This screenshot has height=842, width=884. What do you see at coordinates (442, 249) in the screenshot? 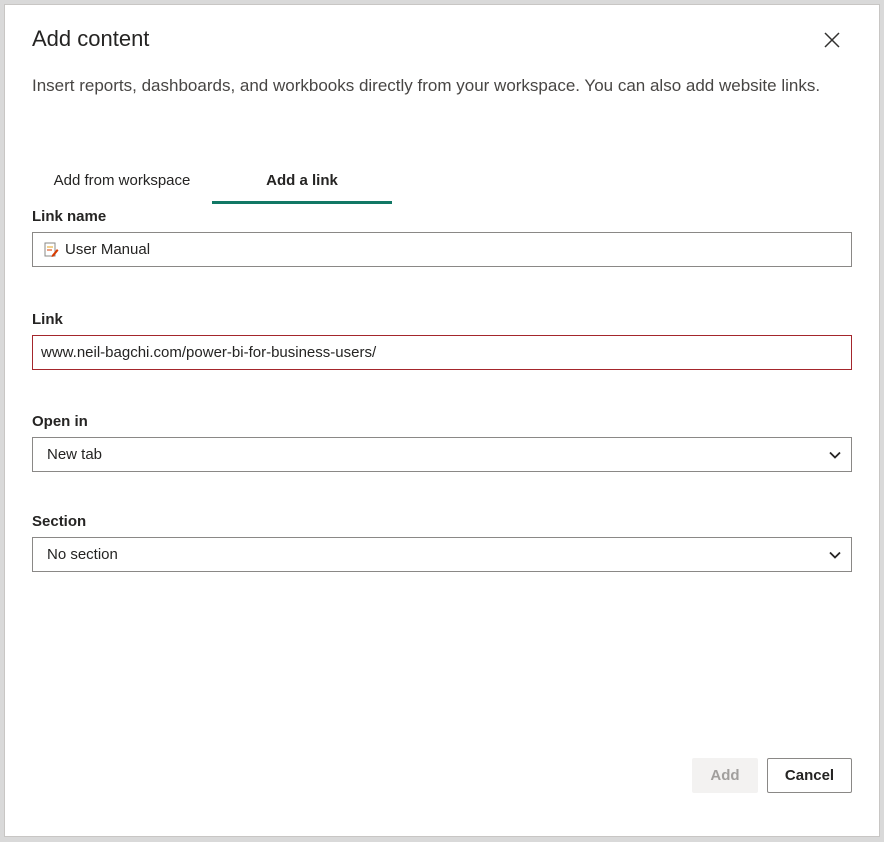
I see `link-name-input: User Manual` at bounding box center [442, 249].